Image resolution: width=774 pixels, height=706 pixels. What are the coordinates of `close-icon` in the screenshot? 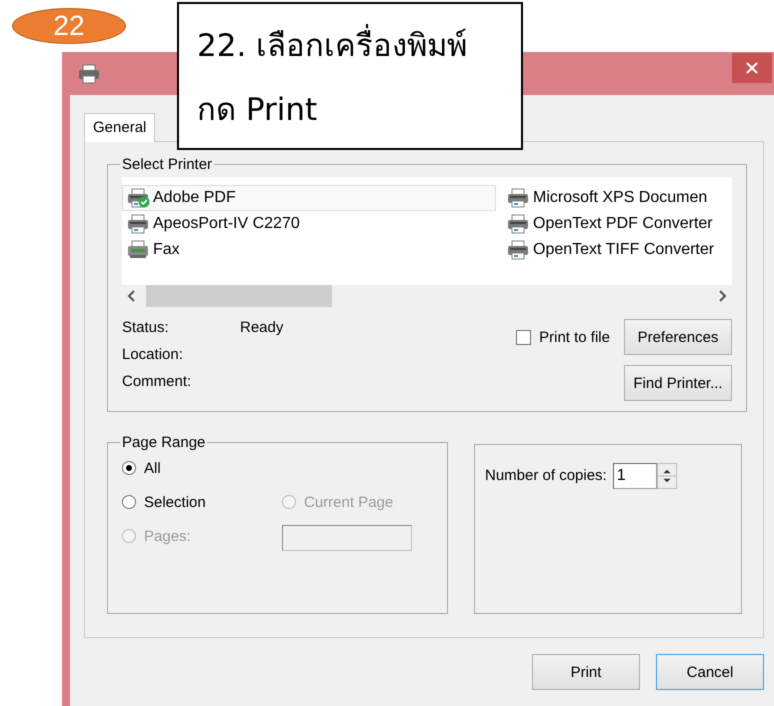 It's located at (752, 68).